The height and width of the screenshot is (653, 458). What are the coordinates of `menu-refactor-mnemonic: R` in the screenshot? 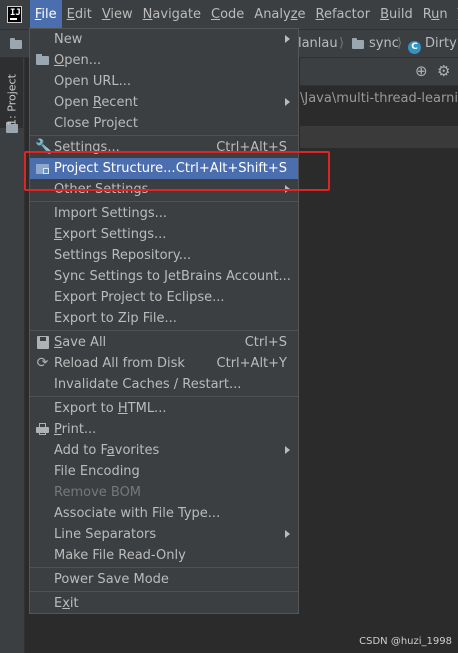 It's located at (319, 14).